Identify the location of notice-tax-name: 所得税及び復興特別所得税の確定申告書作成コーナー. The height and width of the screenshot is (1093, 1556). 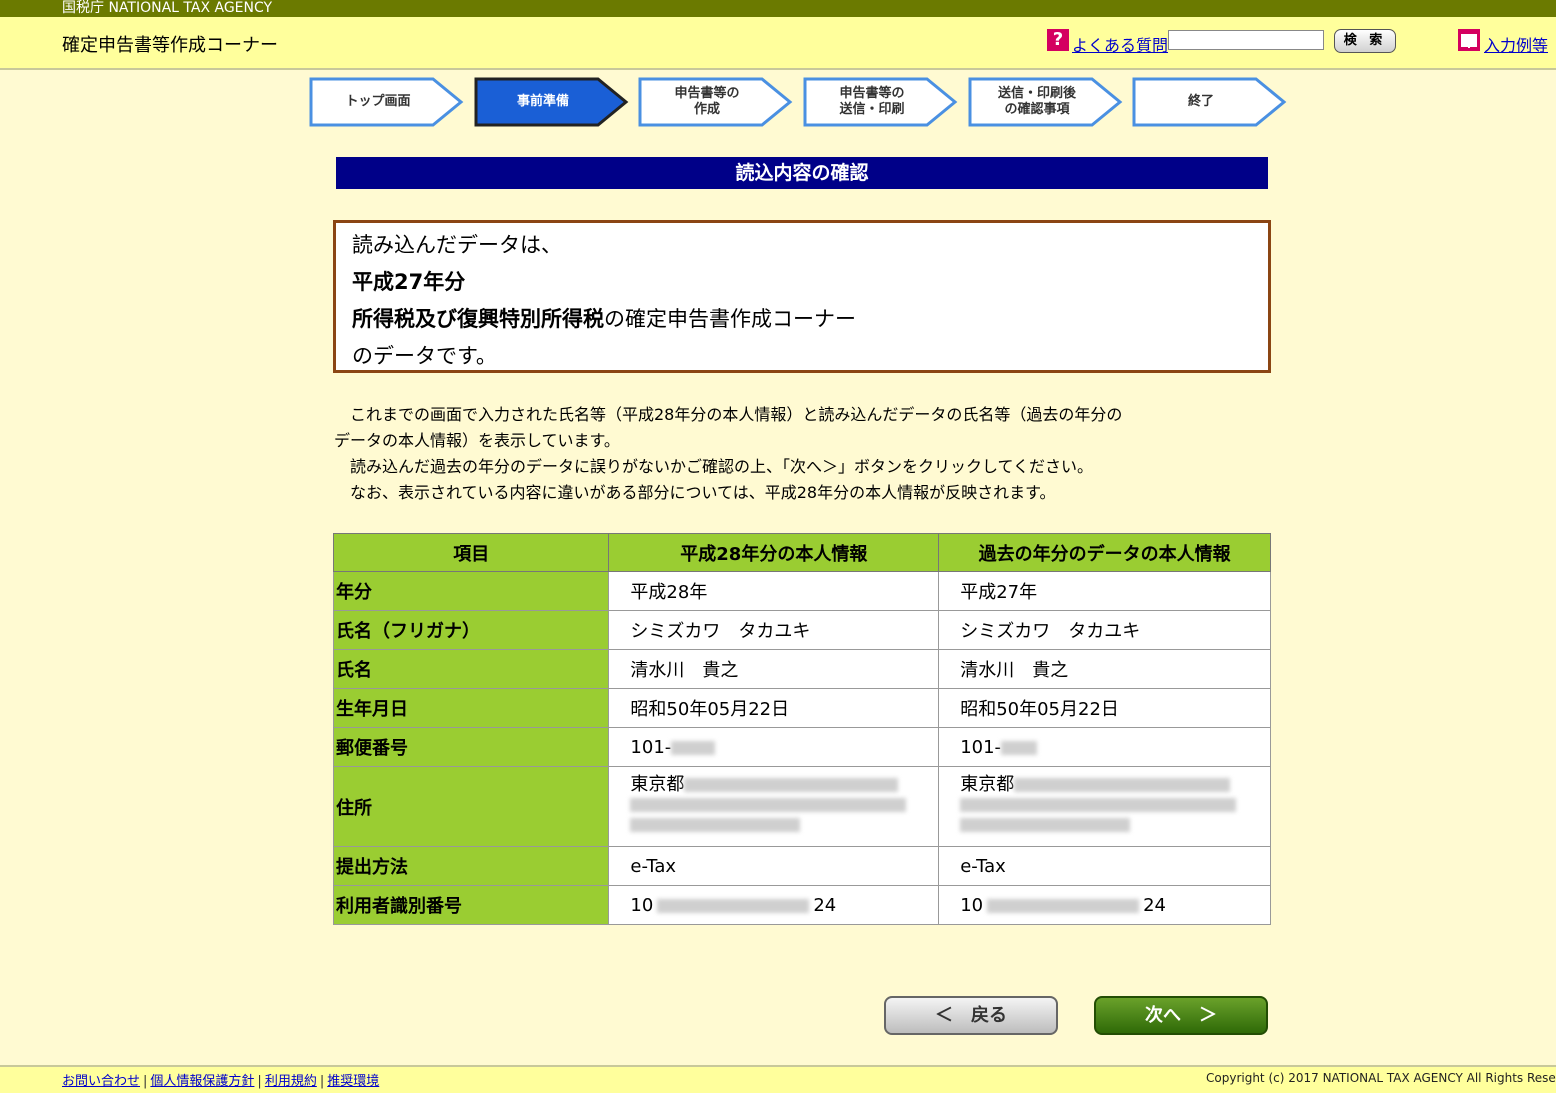
(604, 319).